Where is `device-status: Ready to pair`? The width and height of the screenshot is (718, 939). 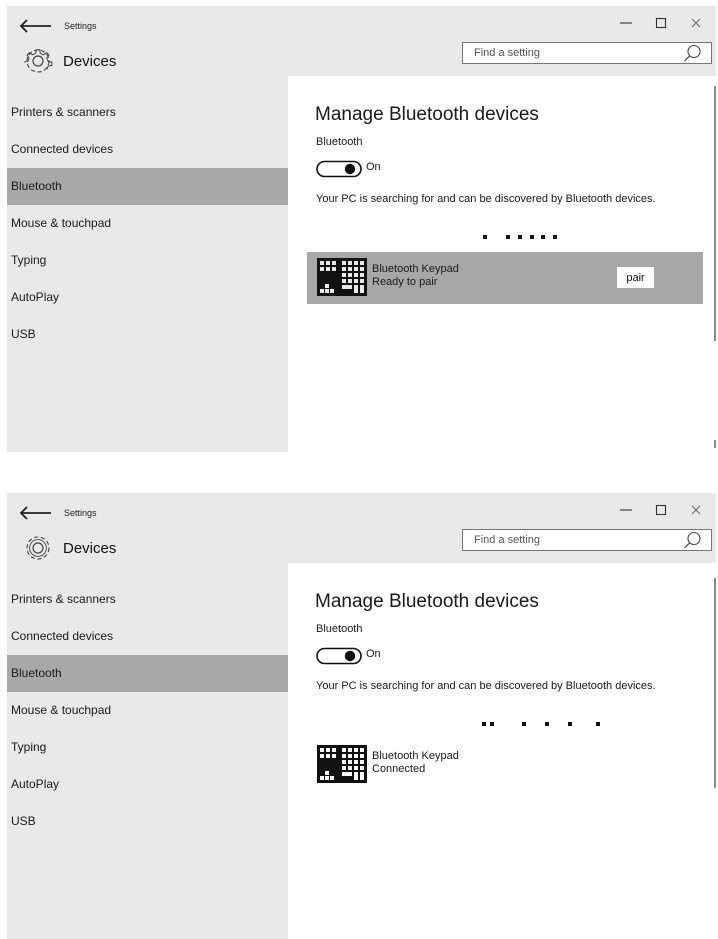 device-status: Ready to pair is located at coordinates (405, 282).